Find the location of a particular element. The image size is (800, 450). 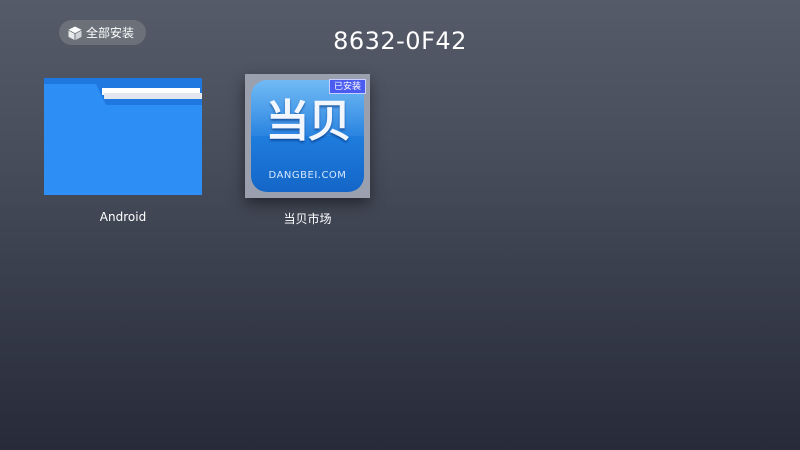

folder-icon is located at coordinates (123, 136).